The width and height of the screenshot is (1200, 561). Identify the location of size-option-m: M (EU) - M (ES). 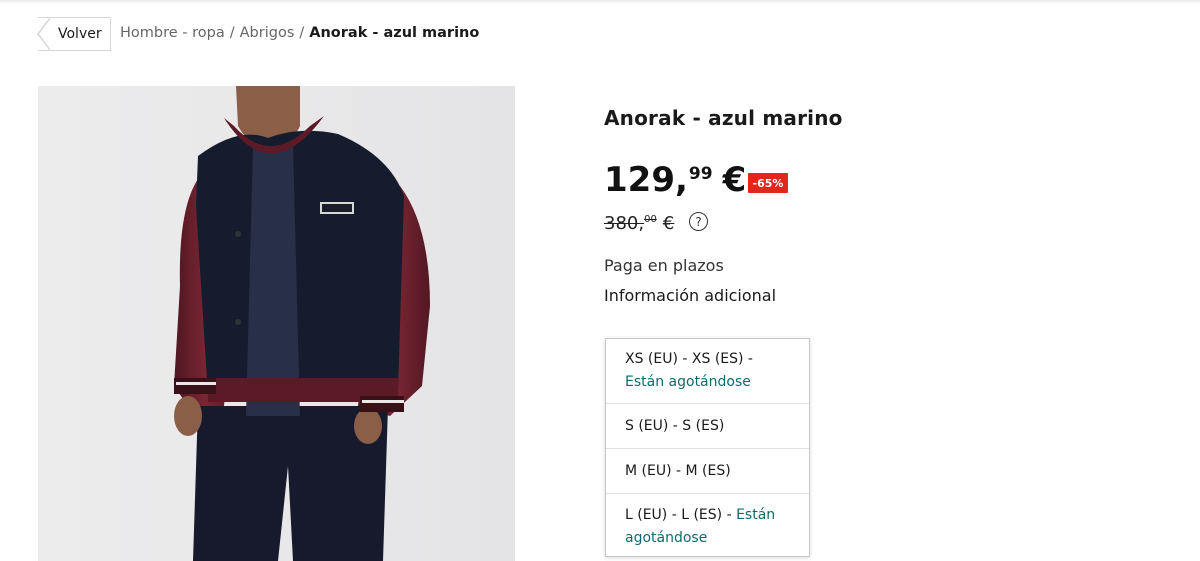
(707, 471).